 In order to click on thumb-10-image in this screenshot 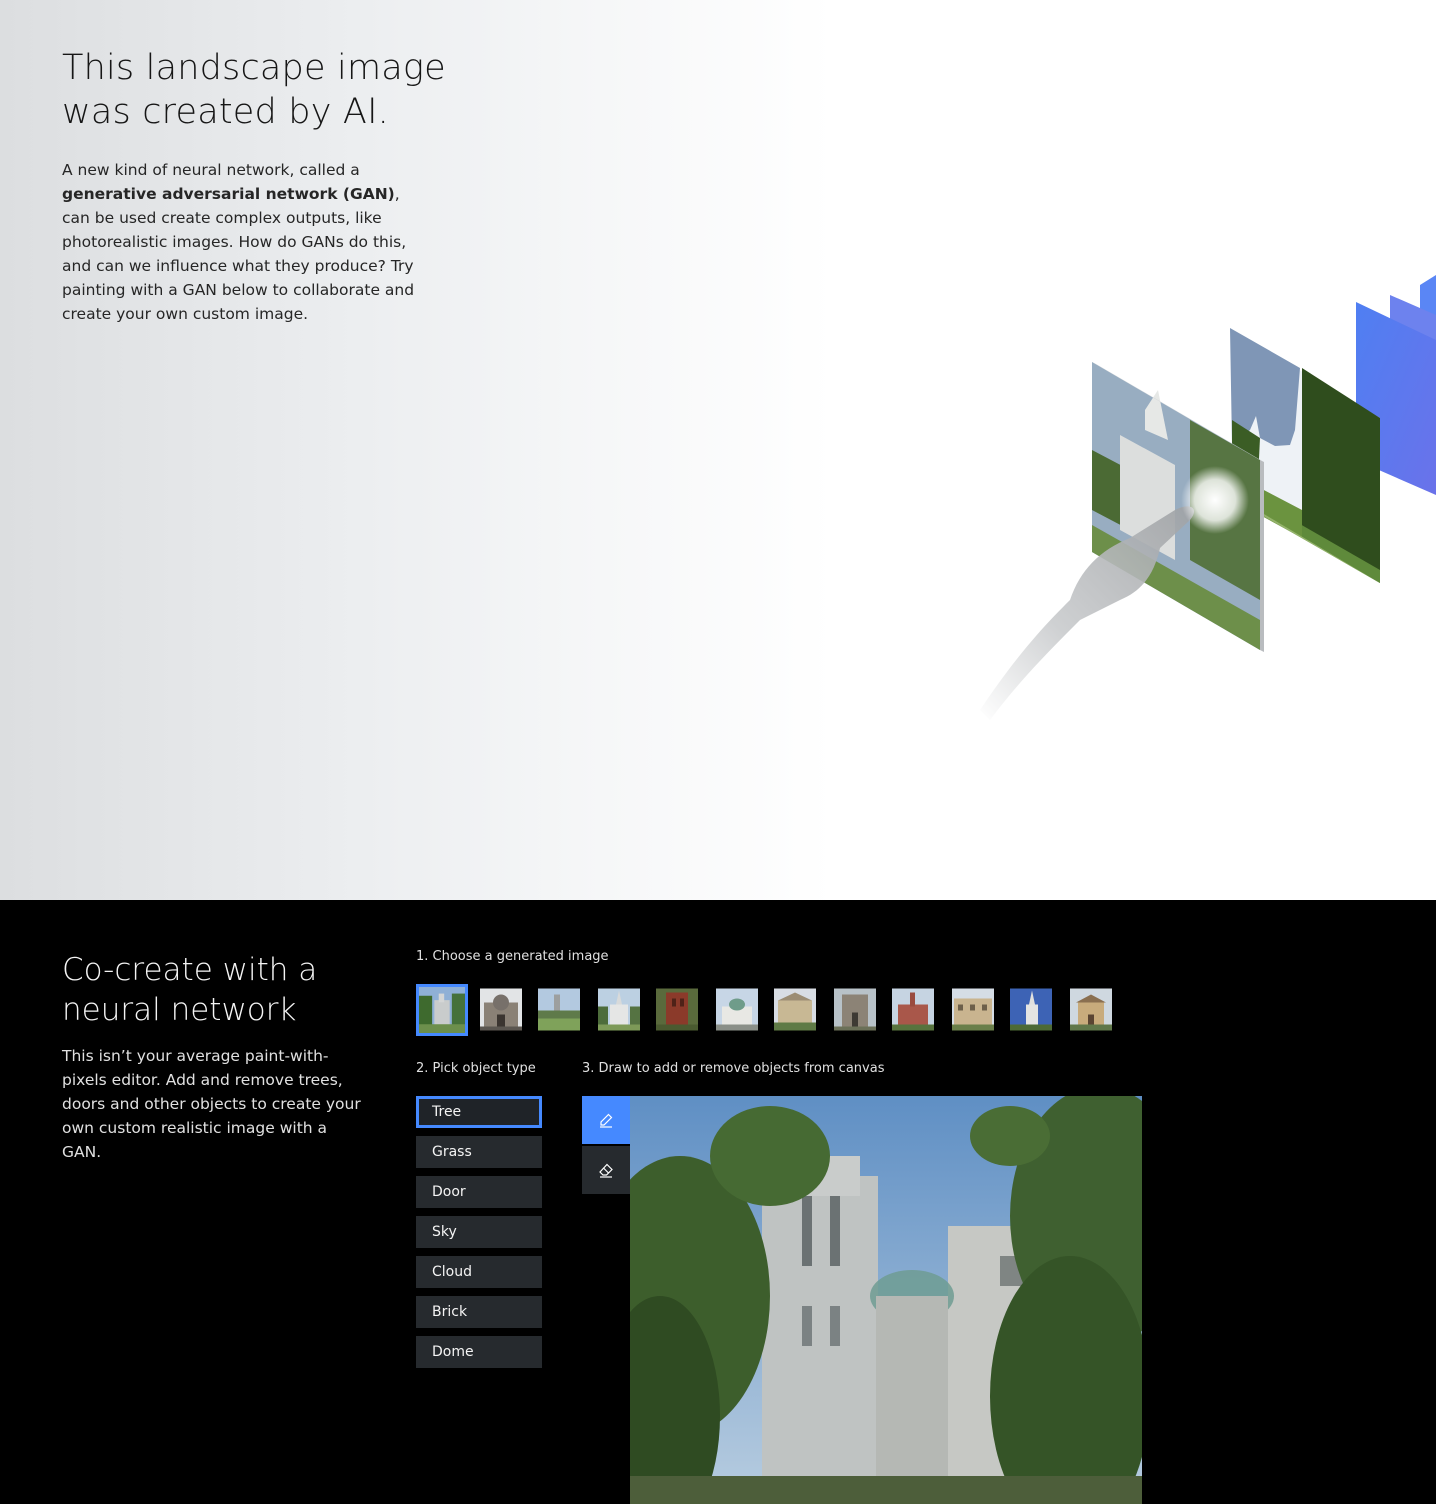, I will do `click(973, 1009)`.